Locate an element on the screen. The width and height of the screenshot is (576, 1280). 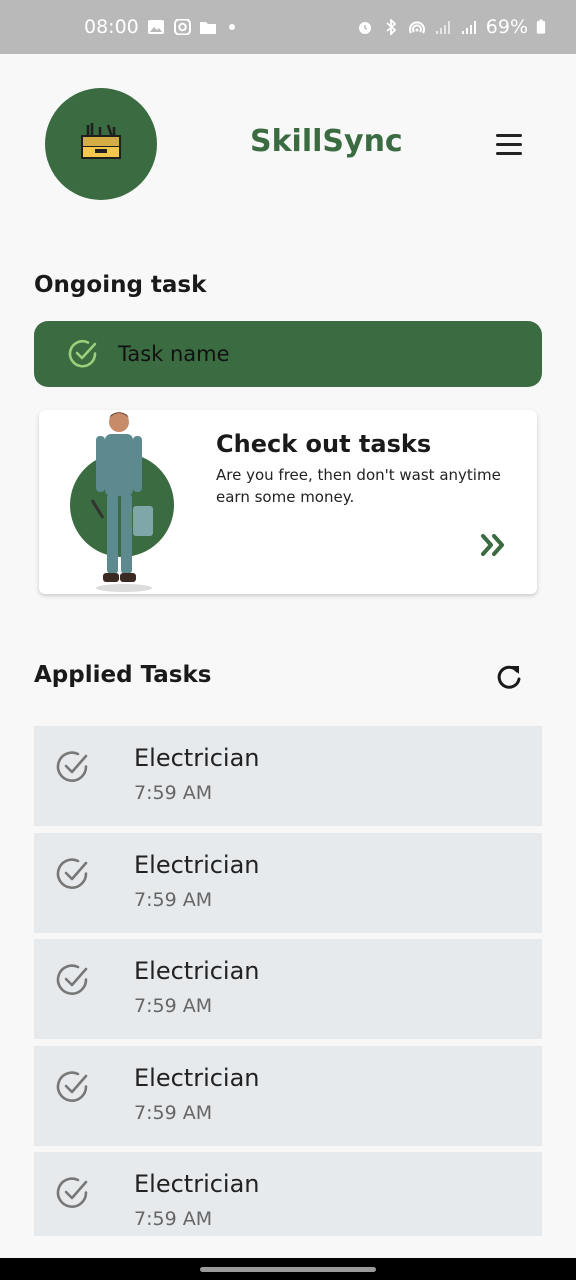
system-navigation-bar is located at coordinates (288, 1269).